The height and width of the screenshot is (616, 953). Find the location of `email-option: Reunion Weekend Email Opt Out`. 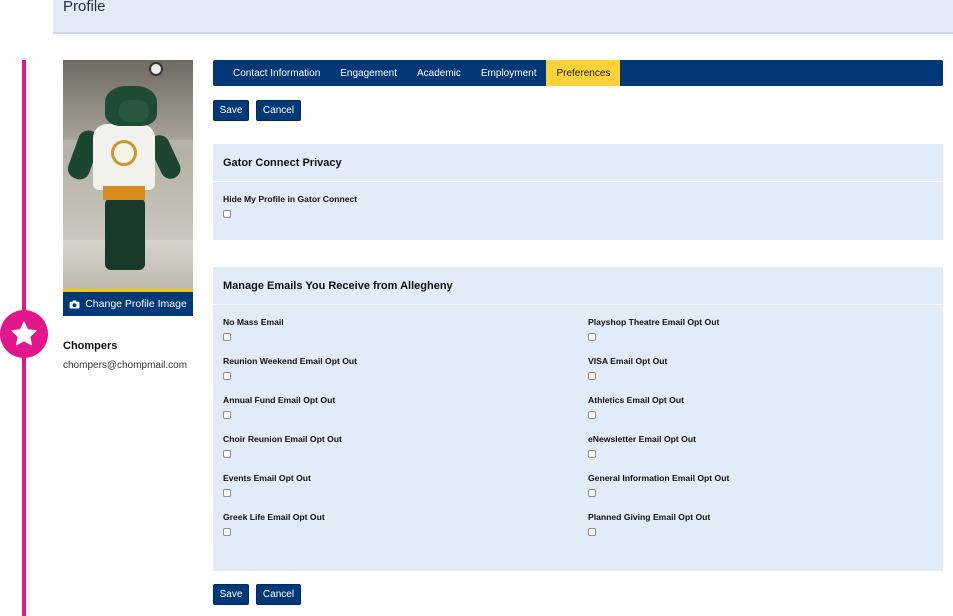

email-option: Reunion Weekend Email Opt Out is located at coordinates (290, 368).